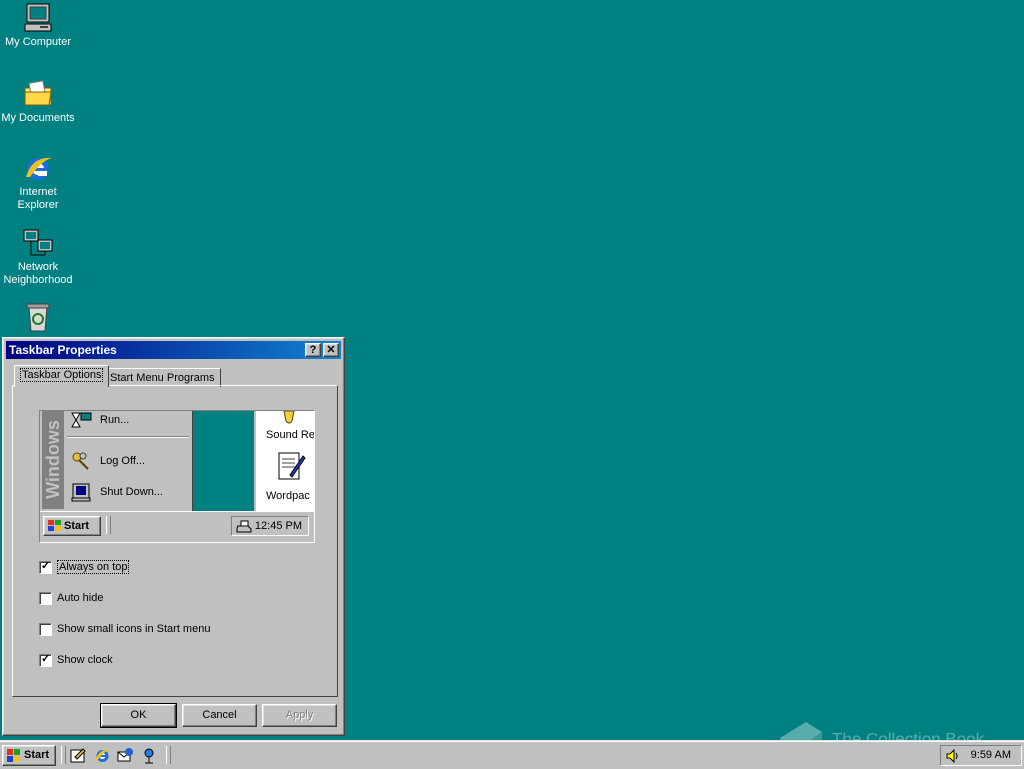  I want to click on sound-recorder-icon, so click(289, 417).